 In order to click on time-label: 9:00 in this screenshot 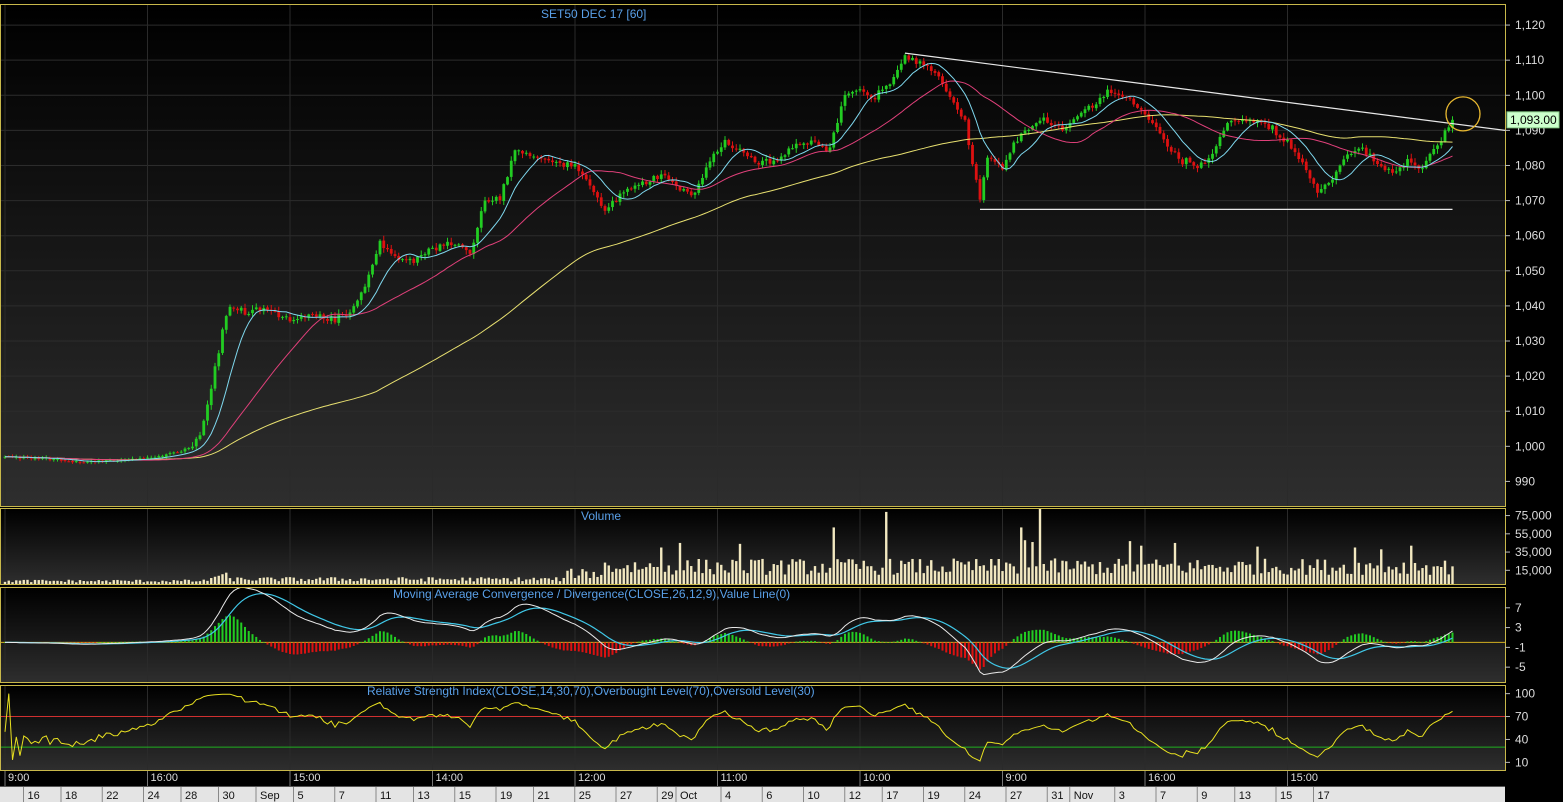, I will do `click(1016, 778)`.